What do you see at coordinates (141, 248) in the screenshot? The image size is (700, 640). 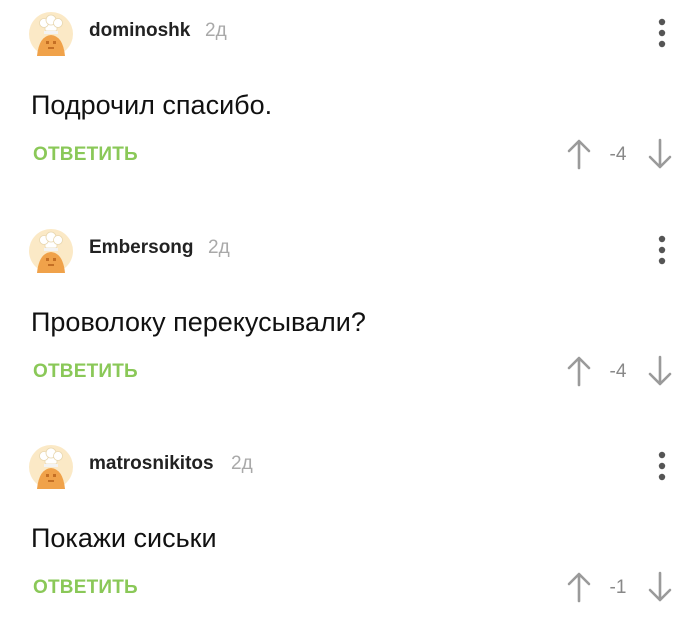 I see `comment-username: Embersong` at bounding box center [141, 248].